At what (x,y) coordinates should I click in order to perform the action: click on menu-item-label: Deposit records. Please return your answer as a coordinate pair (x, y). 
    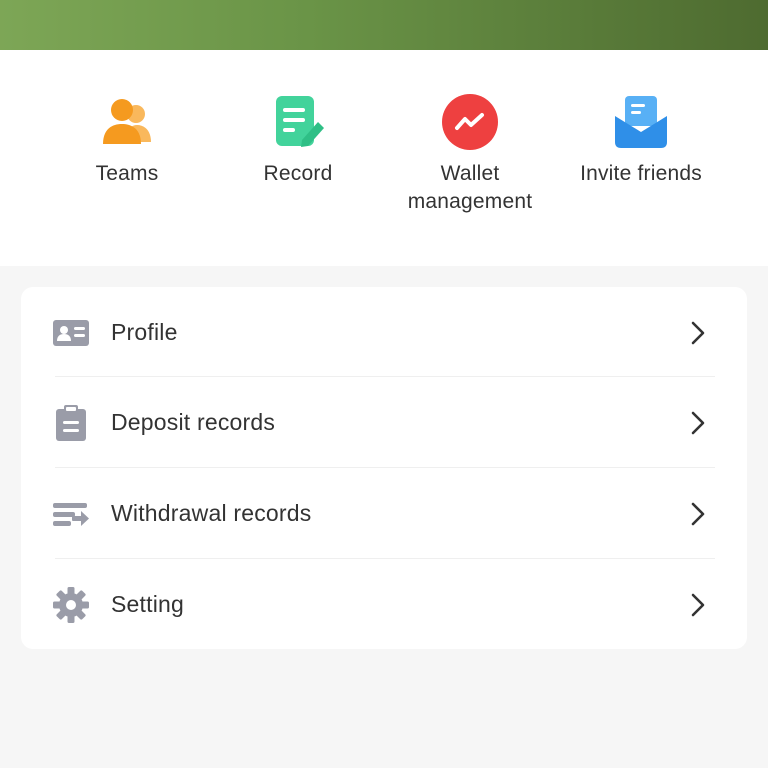
    Looking at the image, I should click on (193, 422).